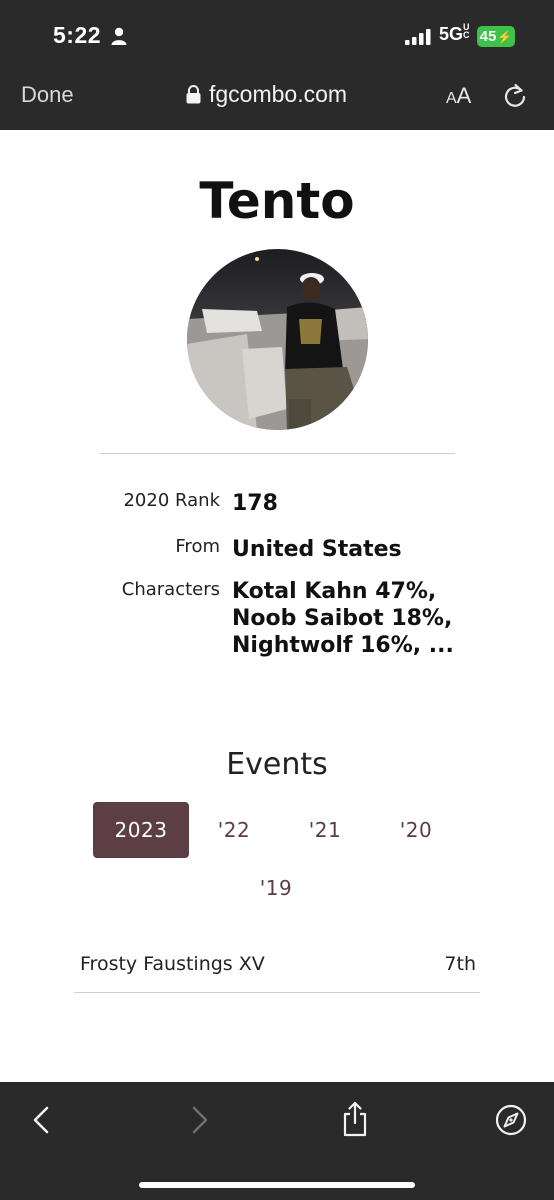  Describe the element at coordinates (277, 1185) in the screenshot. I see `home-indicator` at that location.